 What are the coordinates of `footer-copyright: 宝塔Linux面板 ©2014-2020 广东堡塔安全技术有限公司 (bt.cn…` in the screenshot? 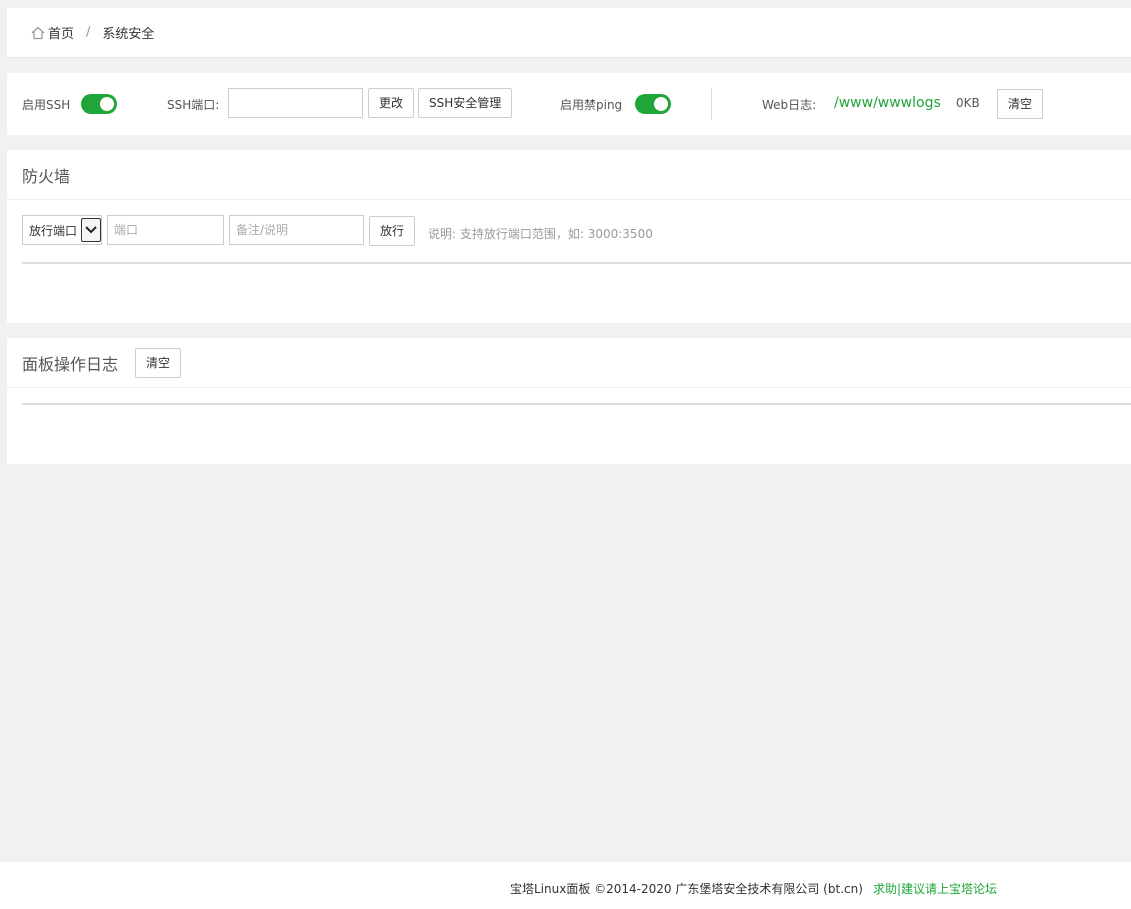 It's located at (686, 889).